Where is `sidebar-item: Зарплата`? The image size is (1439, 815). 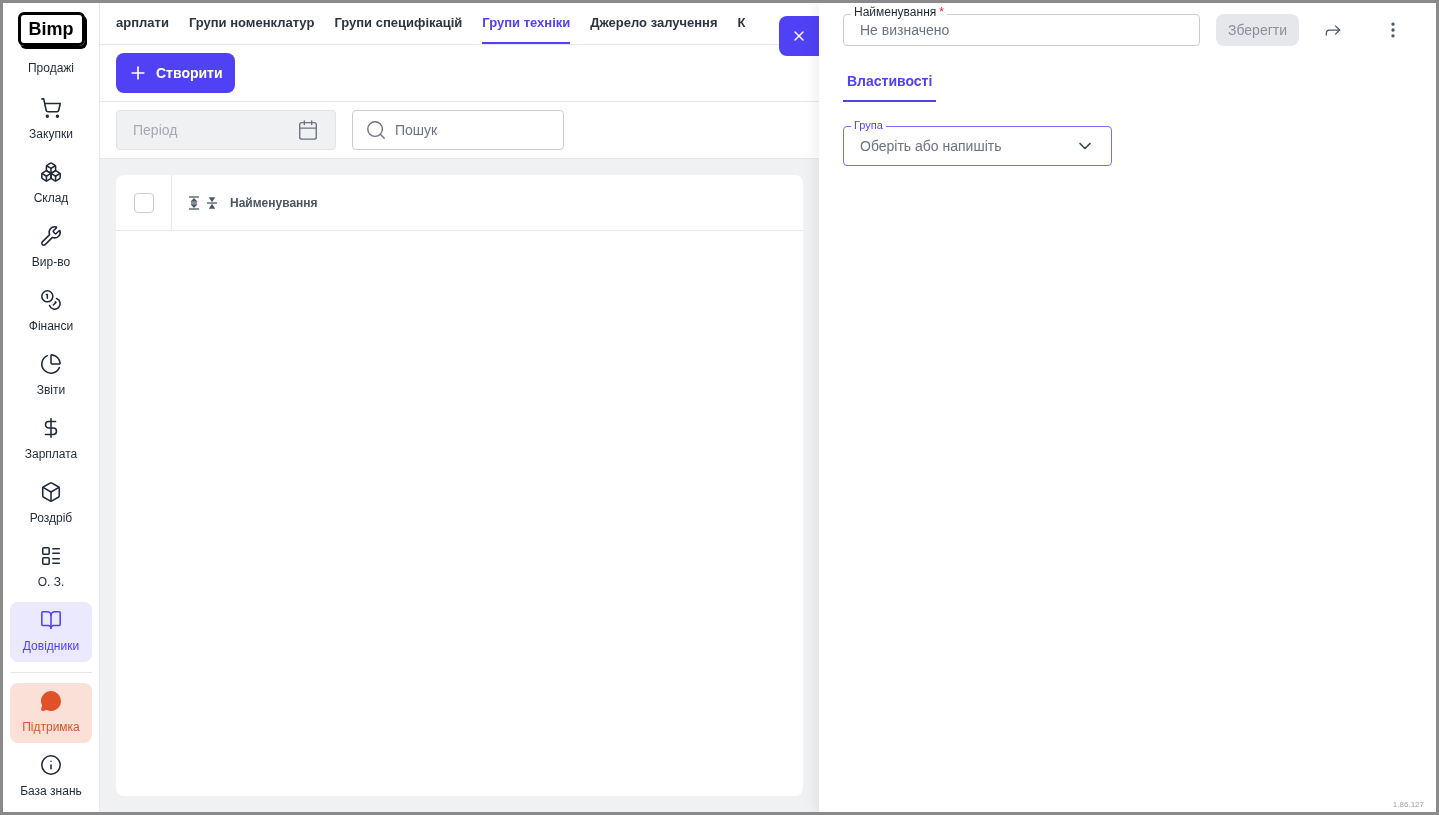
sidebar-item: Зарплата is located at coordinates (51, 440).